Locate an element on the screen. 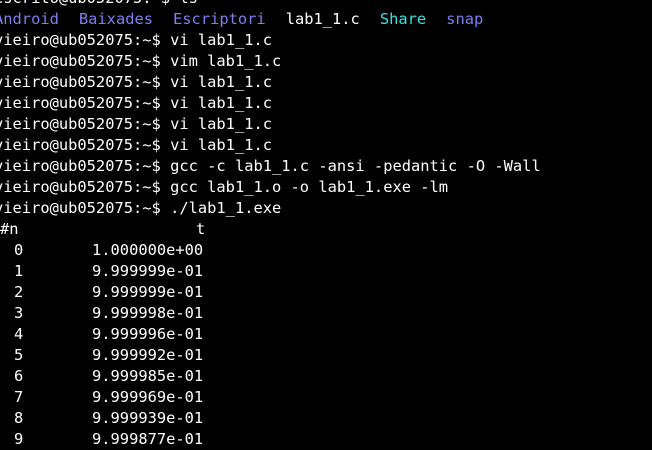  ls-entry: snap is located at coordinates (465, 19).